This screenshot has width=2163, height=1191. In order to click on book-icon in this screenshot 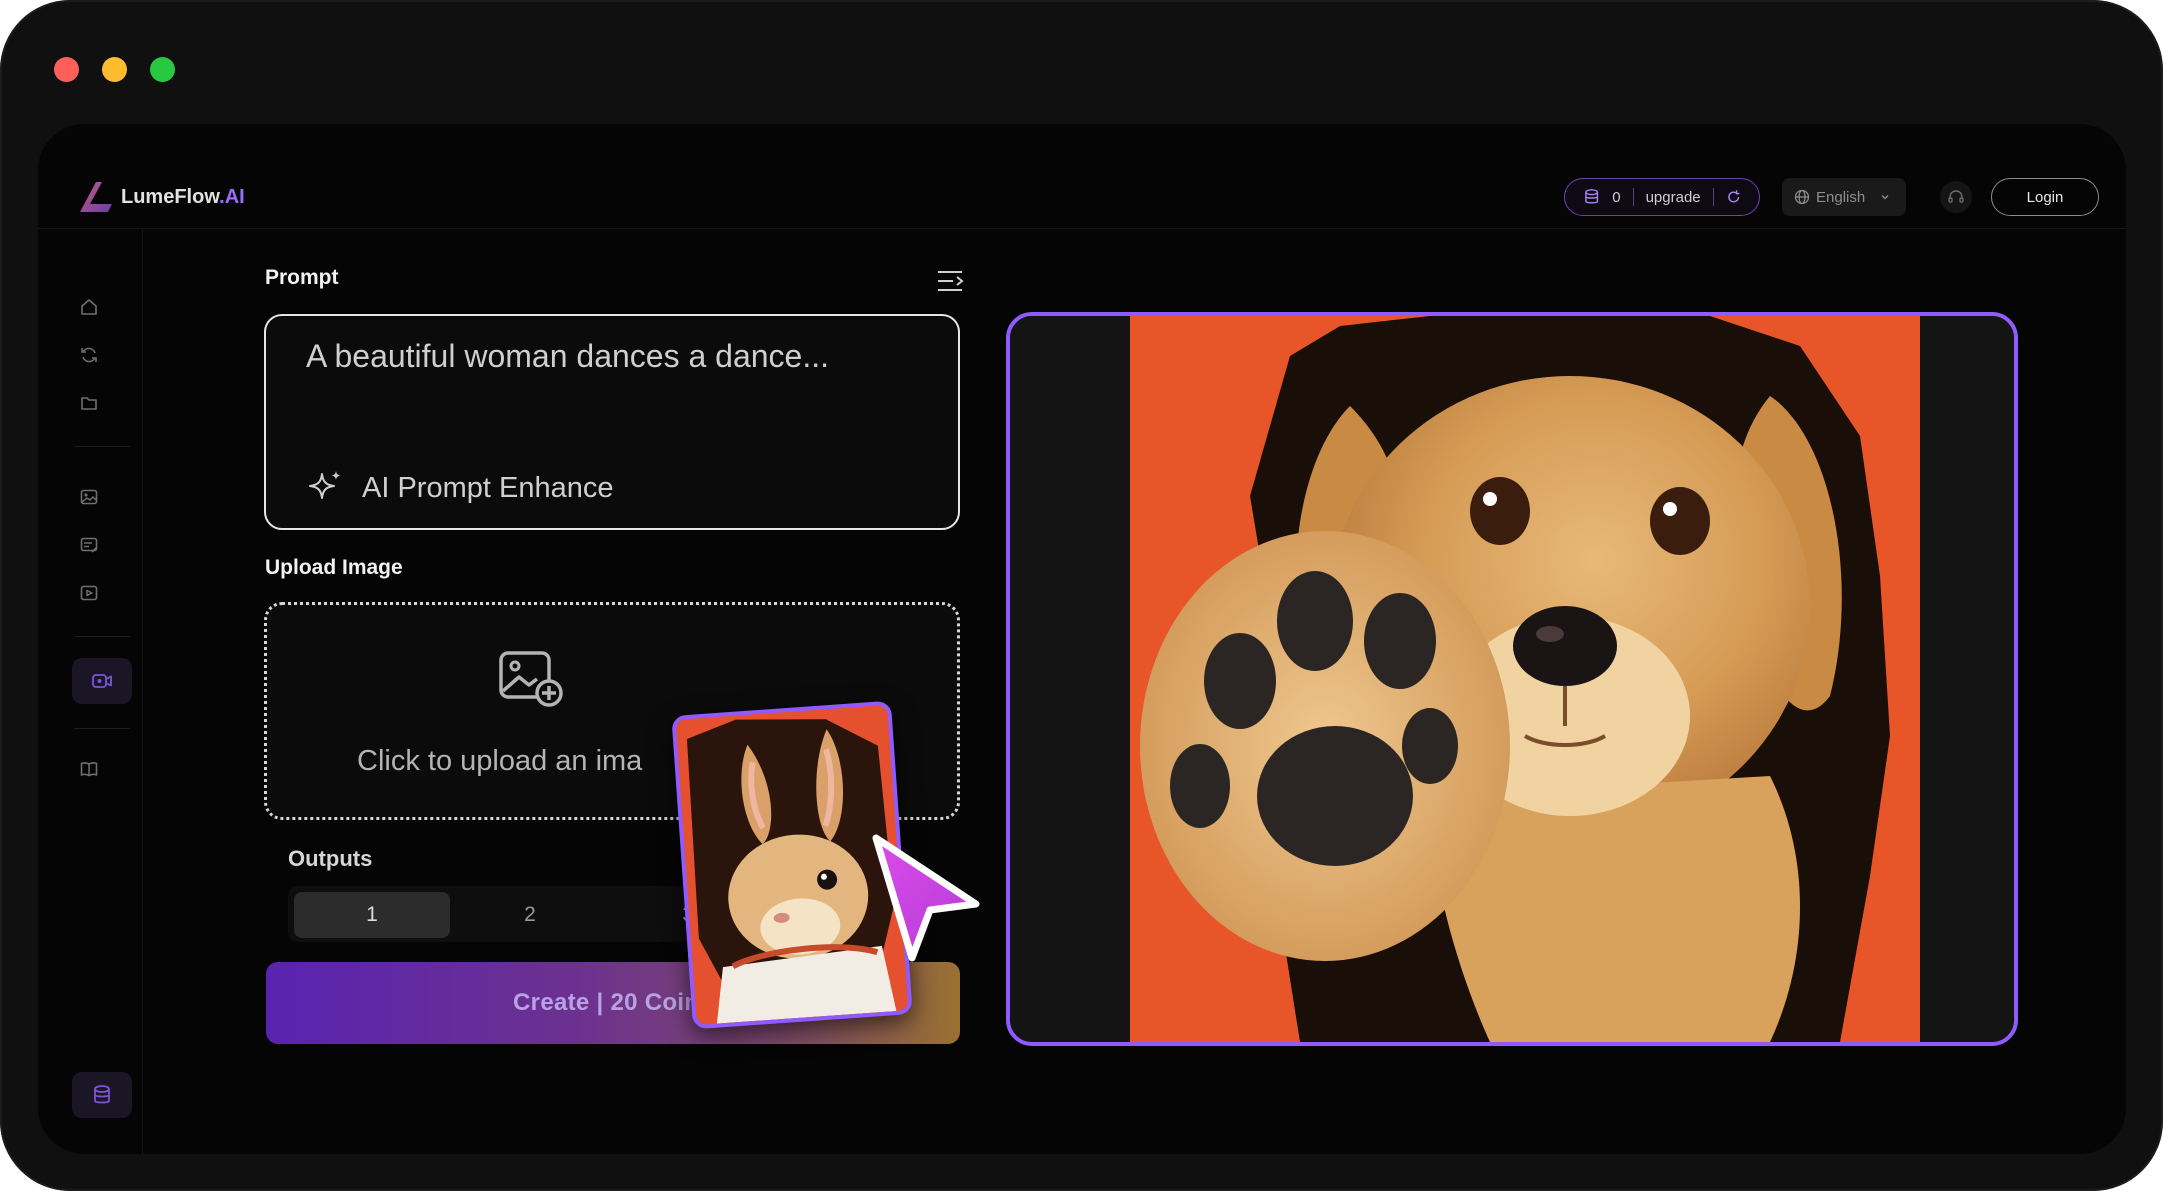, I will do `click(89, 769)`.